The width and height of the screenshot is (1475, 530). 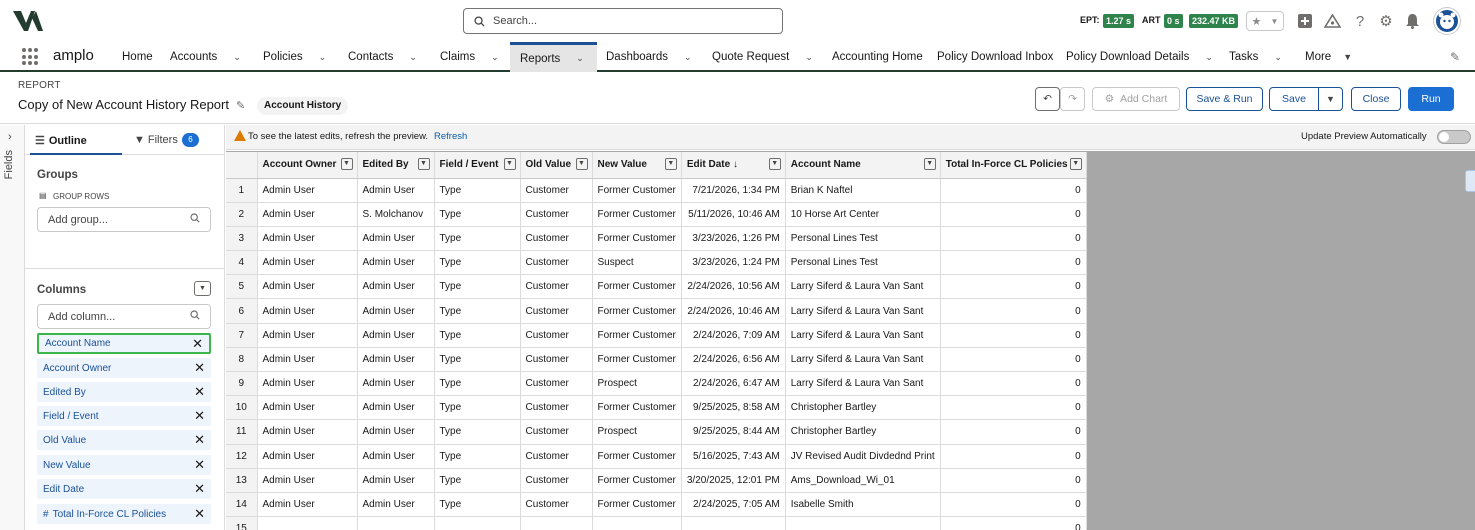 I want to click on columns-menu-button: ▼, so click(x=202, y=288).